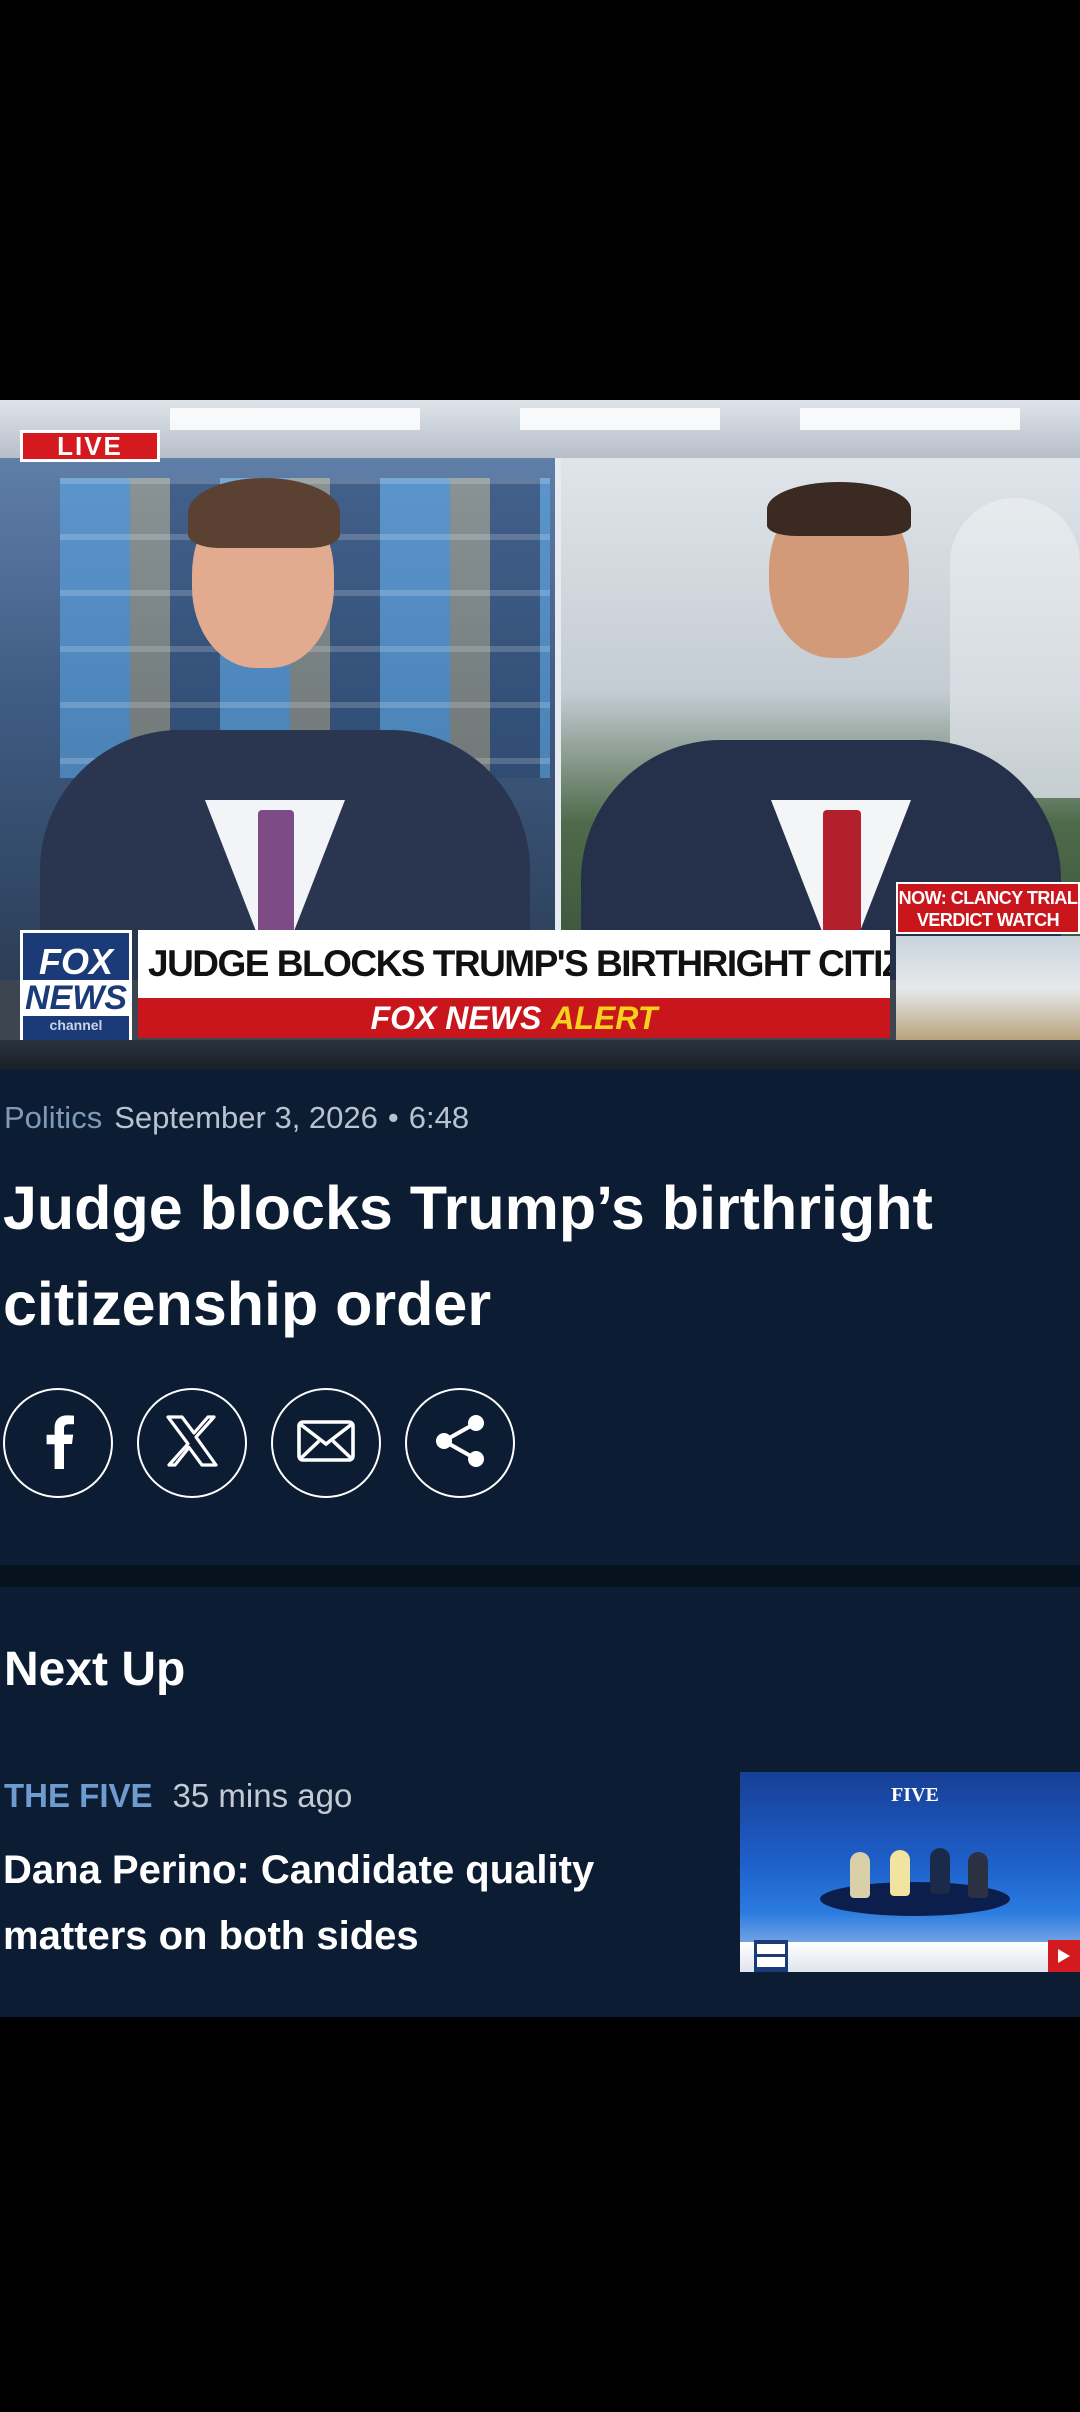  What do you see at coordinates (439, 1117) in the screenshot?
I see `video-duration: 6:48` at bounding box center [439, 1117].